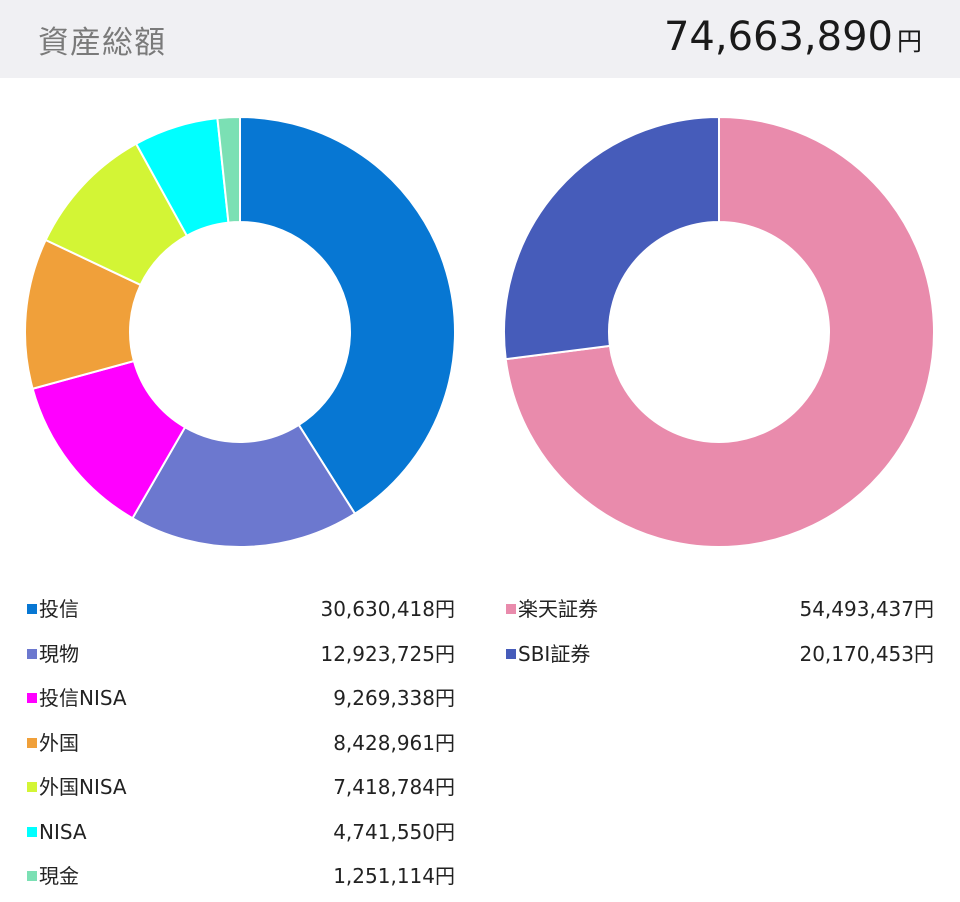 This screenshot has height=902, width=960. What do you see at coordinates (83, 787) in the screenshot?
I see `legend-label: 外国NISA` at bounding box center [83, 787].